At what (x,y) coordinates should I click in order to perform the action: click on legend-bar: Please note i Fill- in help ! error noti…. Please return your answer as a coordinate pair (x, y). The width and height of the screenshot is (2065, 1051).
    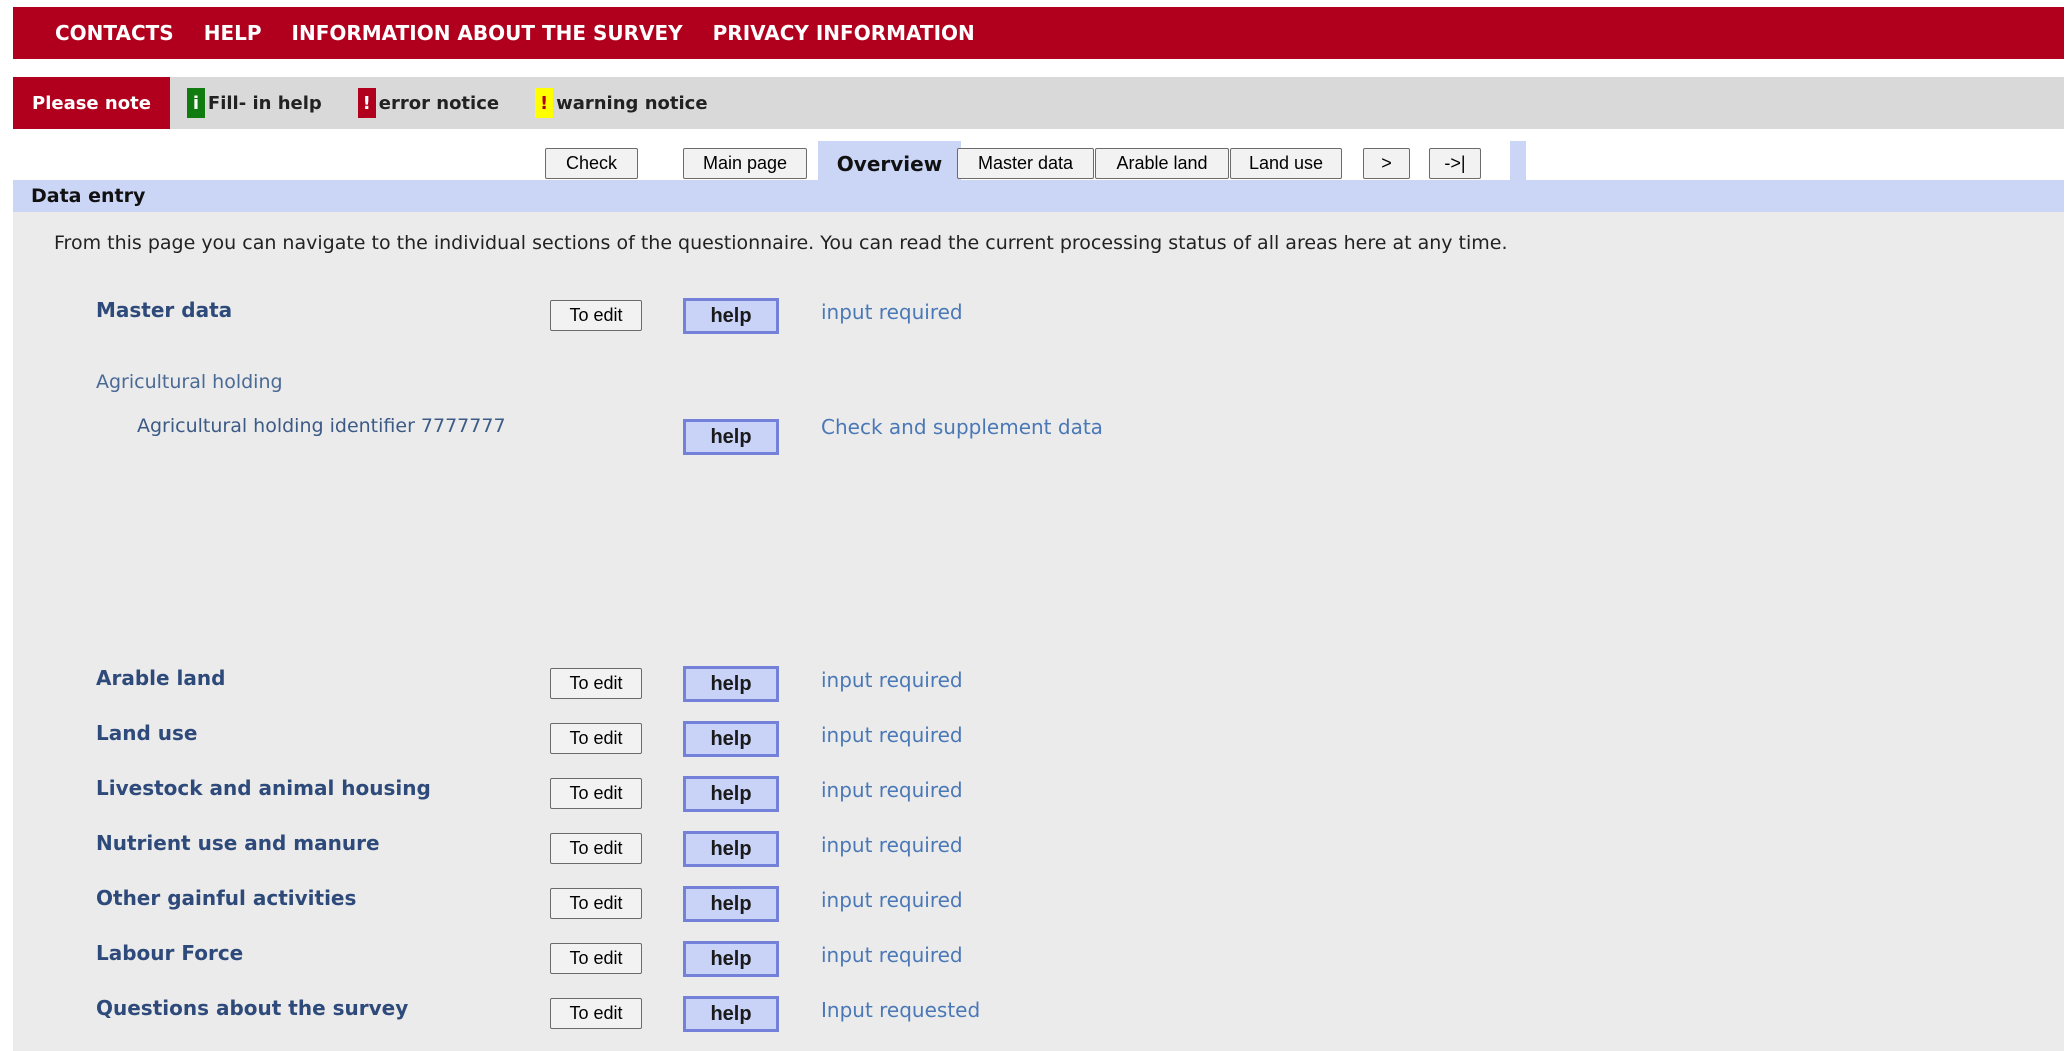
    Looking at the image, I should click on (1038, 103).